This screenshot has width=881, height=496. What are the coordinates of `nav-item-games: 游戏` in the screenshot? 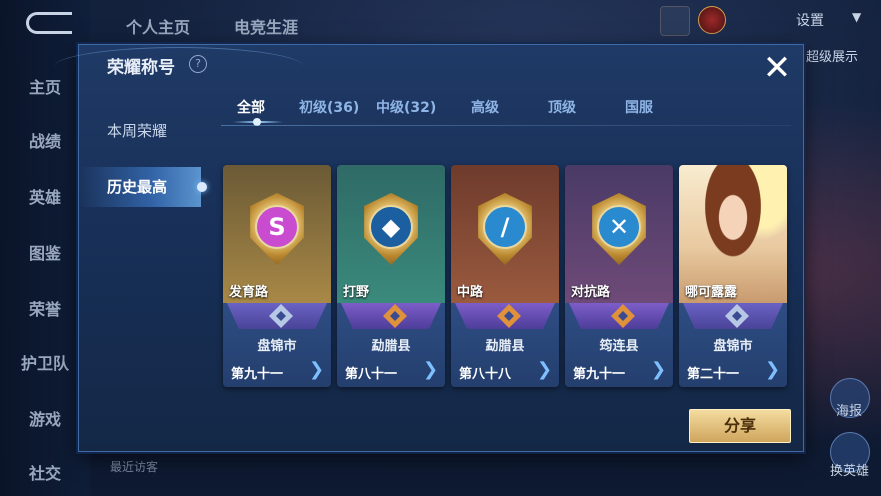 It's located at (45, 418).